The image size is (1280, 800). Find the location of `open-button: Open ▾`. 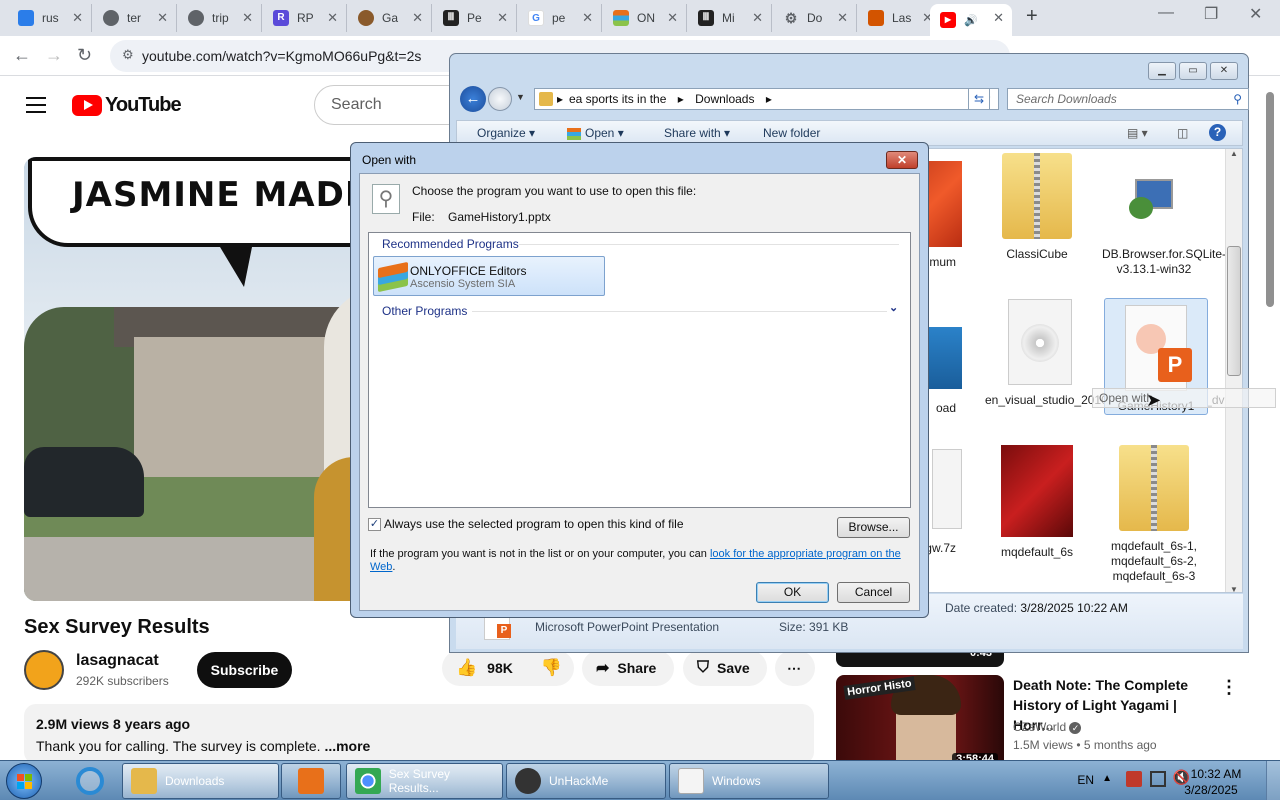

open-button: Open ▾ is located at coordinates (595, 133).